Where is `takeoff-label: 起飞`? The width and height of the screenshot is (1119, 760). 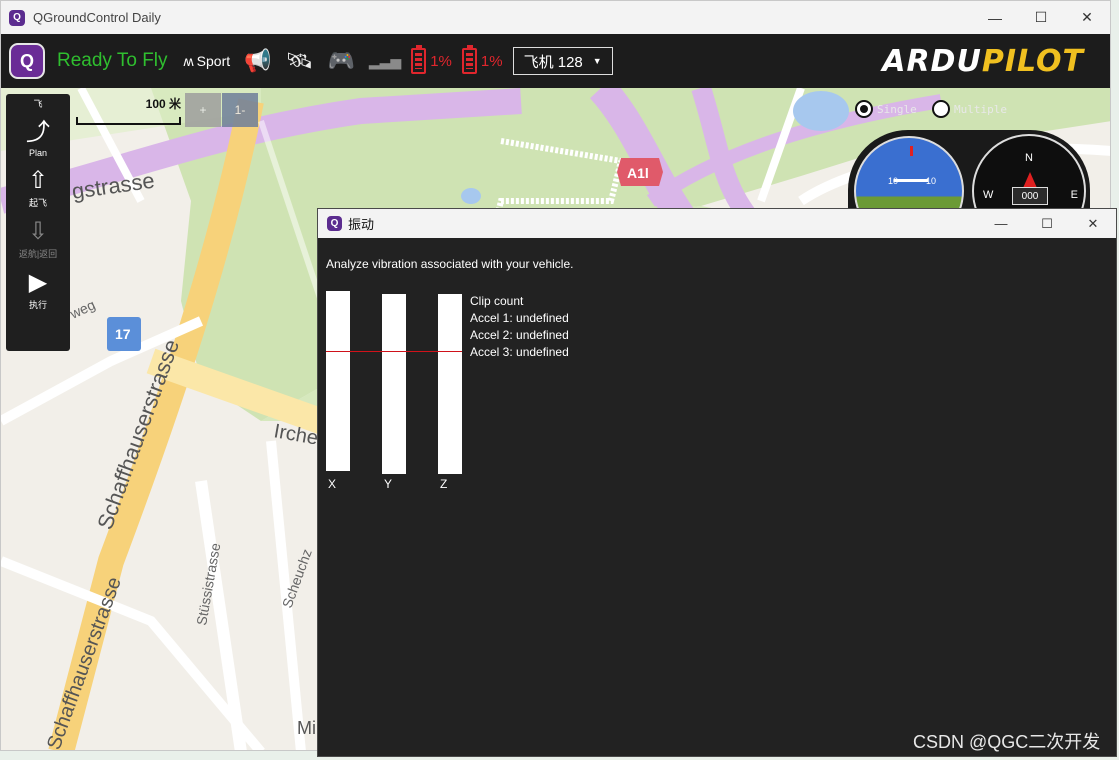 takeoff-label: 起飞 is located at coordinates (37, 203).